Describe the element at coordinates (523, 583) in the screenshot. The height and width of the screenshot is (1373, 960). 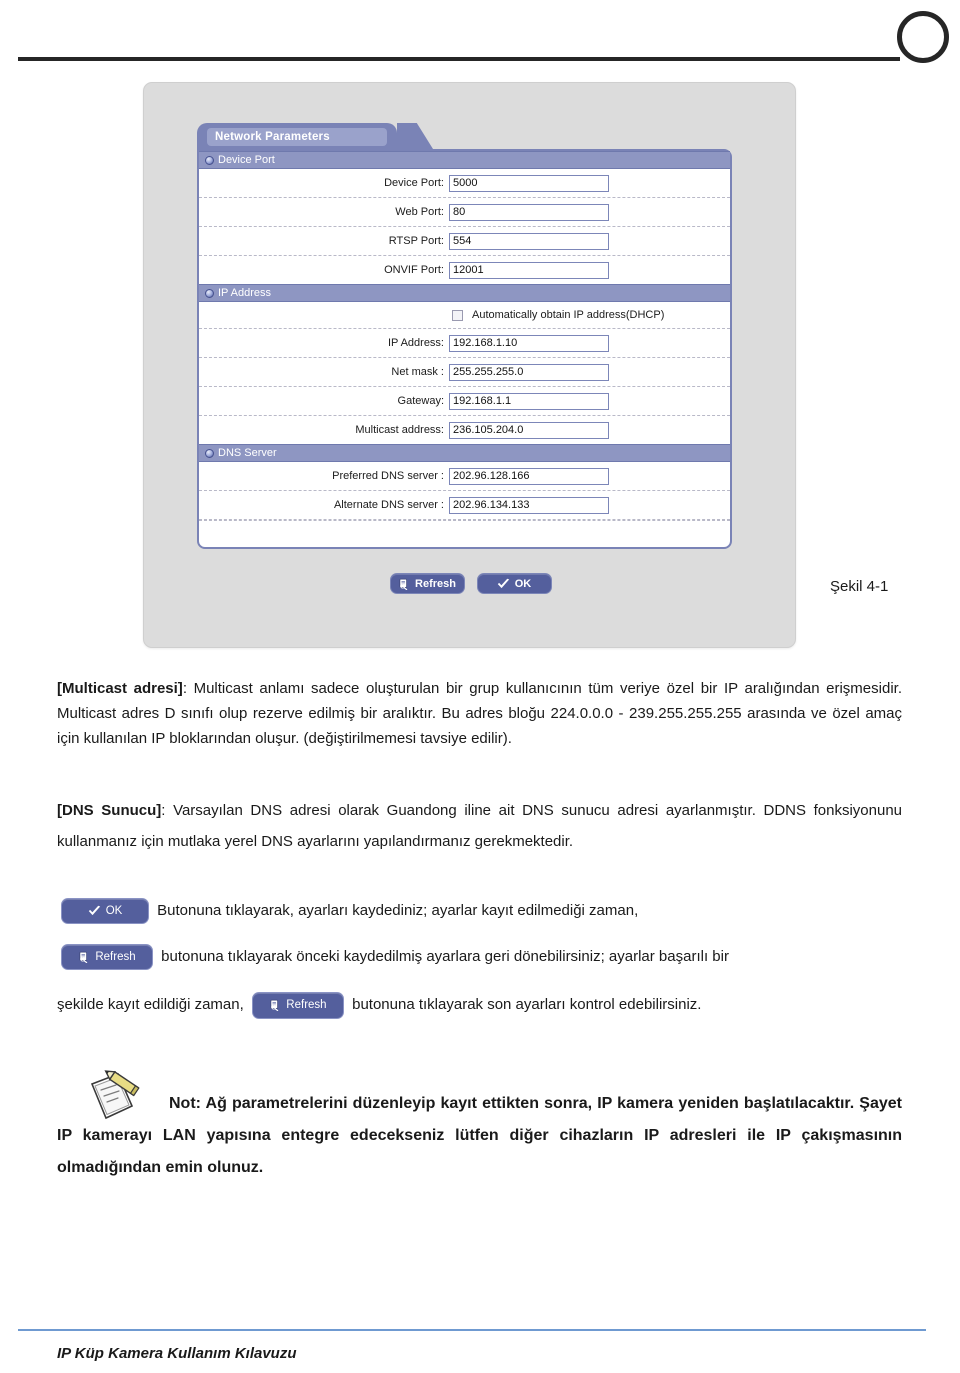
I see `ok-button-label: OK` at that location.